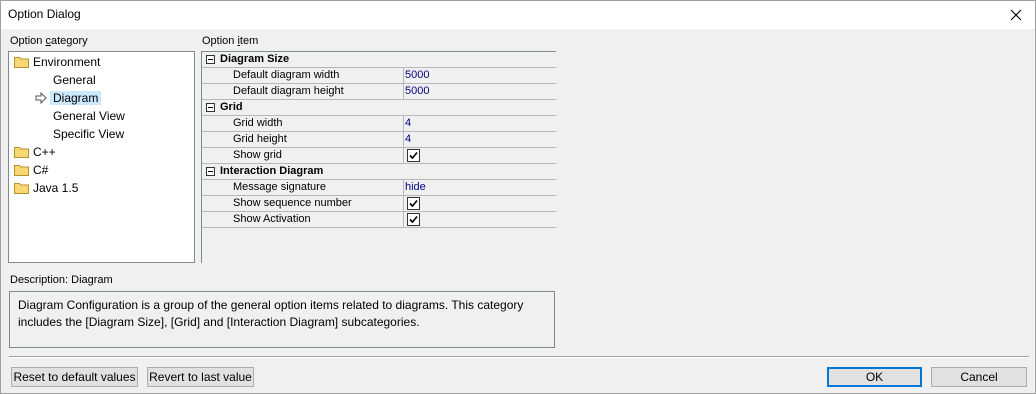 The image size is (1036, 394). I want to click on reset-to-default-button: Reset to default values, so click(74, 377).